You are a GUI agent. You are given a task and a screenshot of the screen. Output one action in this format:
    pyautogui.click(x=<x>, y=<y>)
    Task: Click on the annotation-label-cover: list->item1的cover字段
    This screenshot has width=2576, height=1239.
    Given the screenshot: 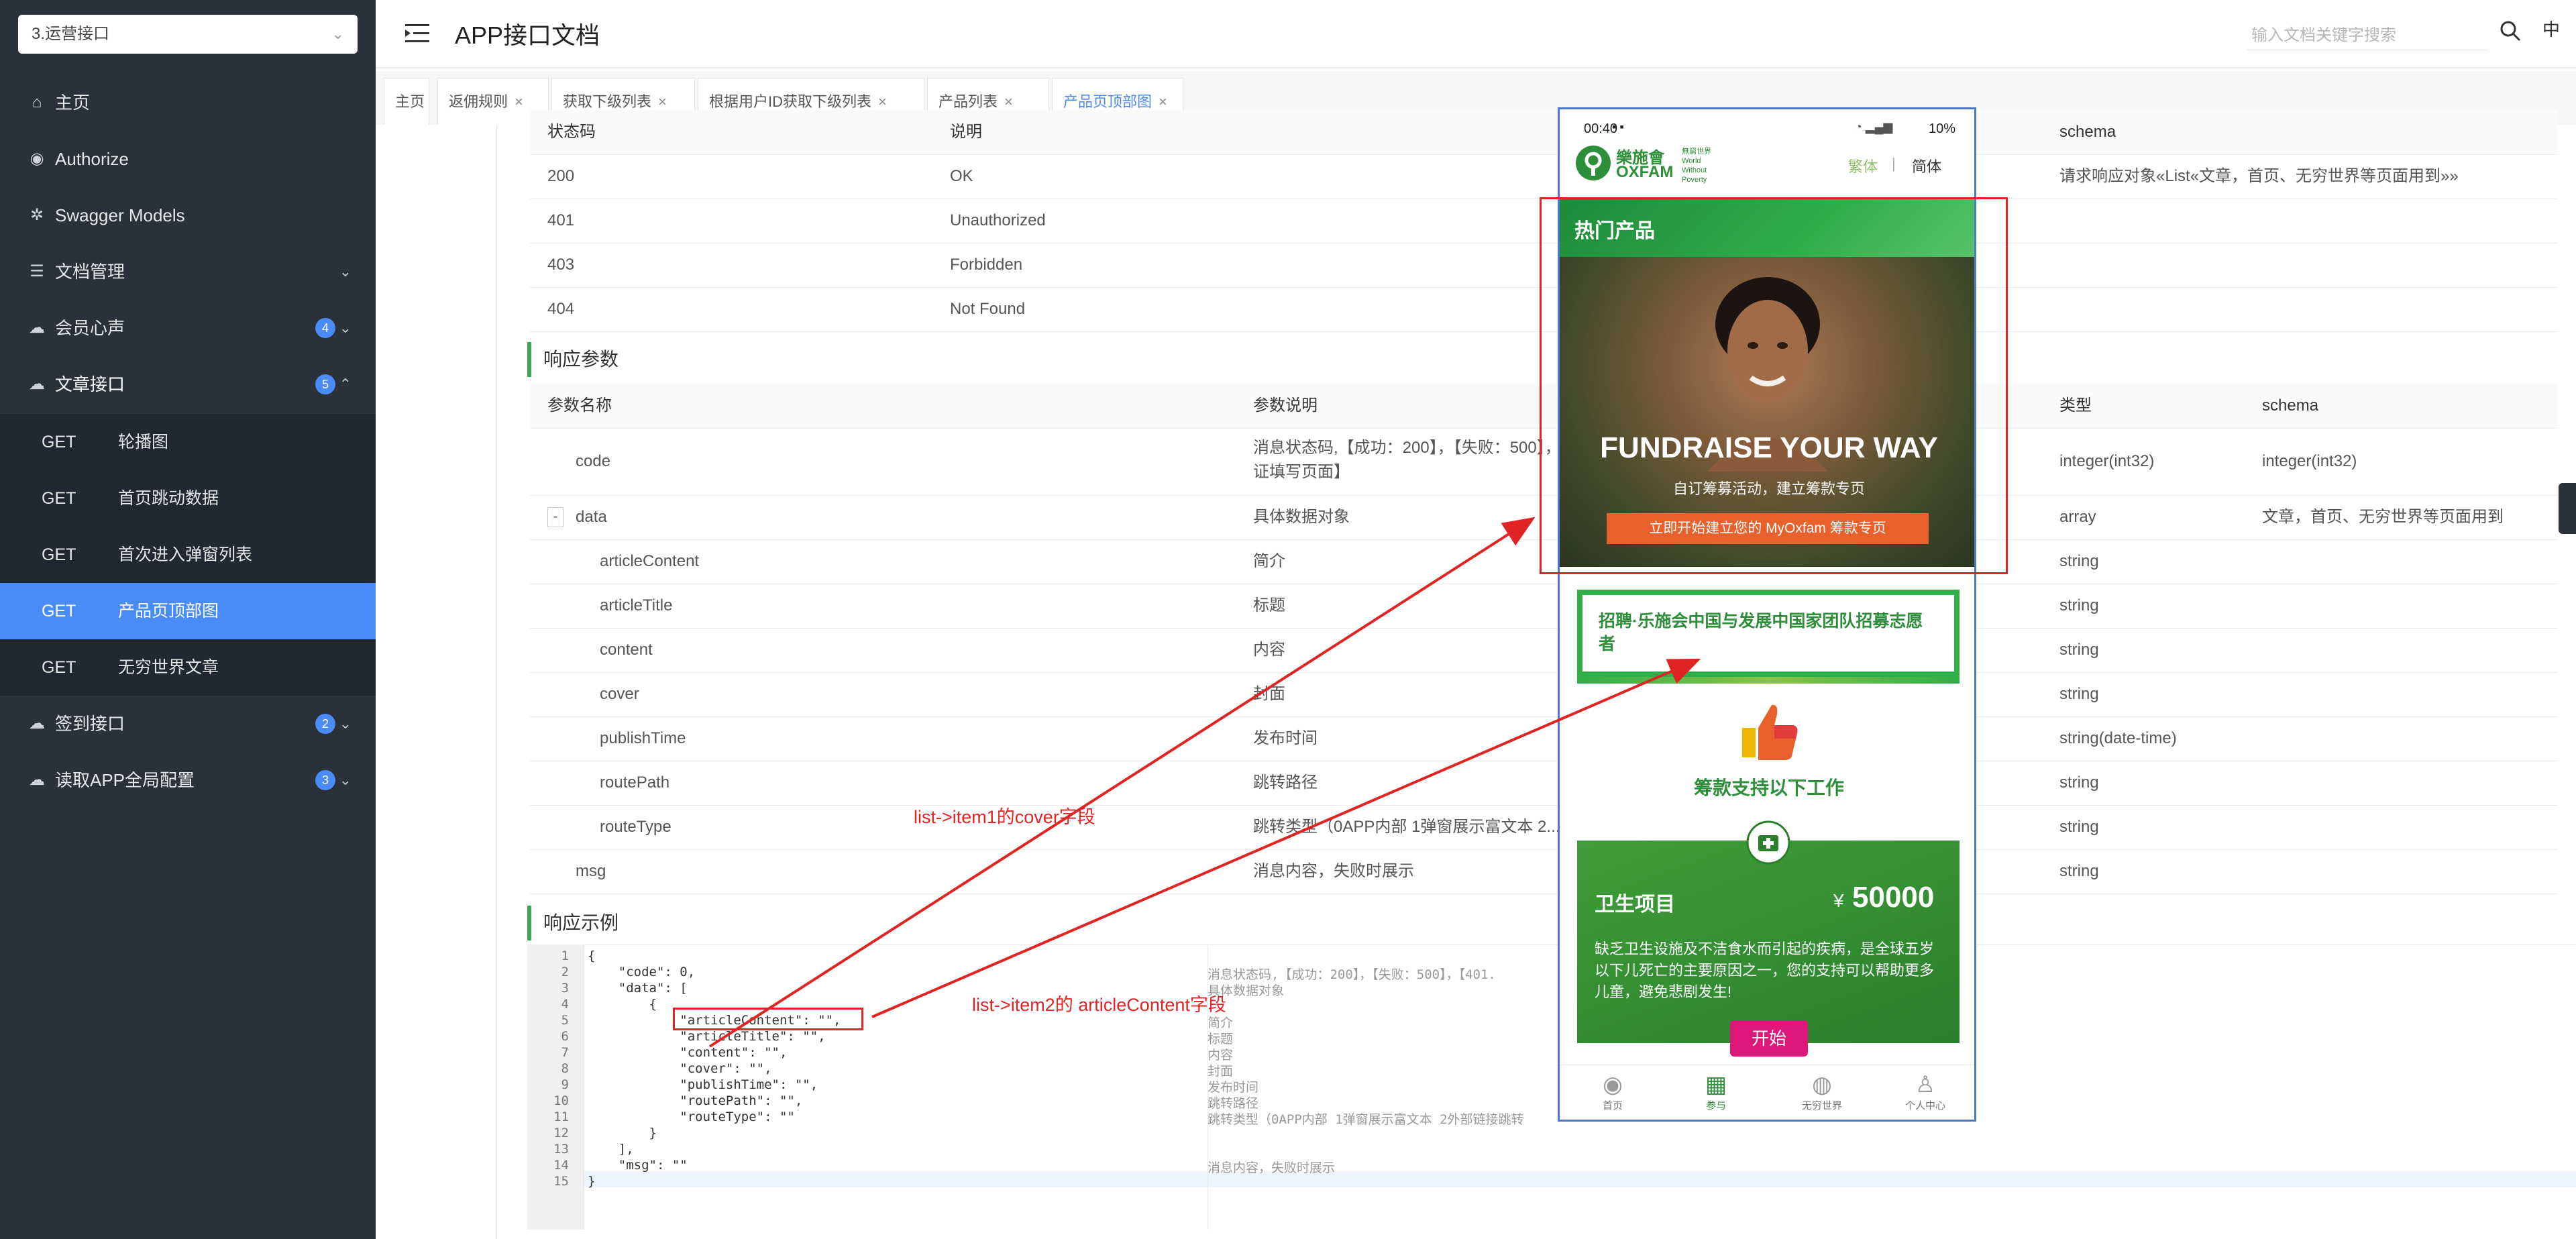 What is the action you would take?
    pyautogui.click(x=1004, y=817)
    